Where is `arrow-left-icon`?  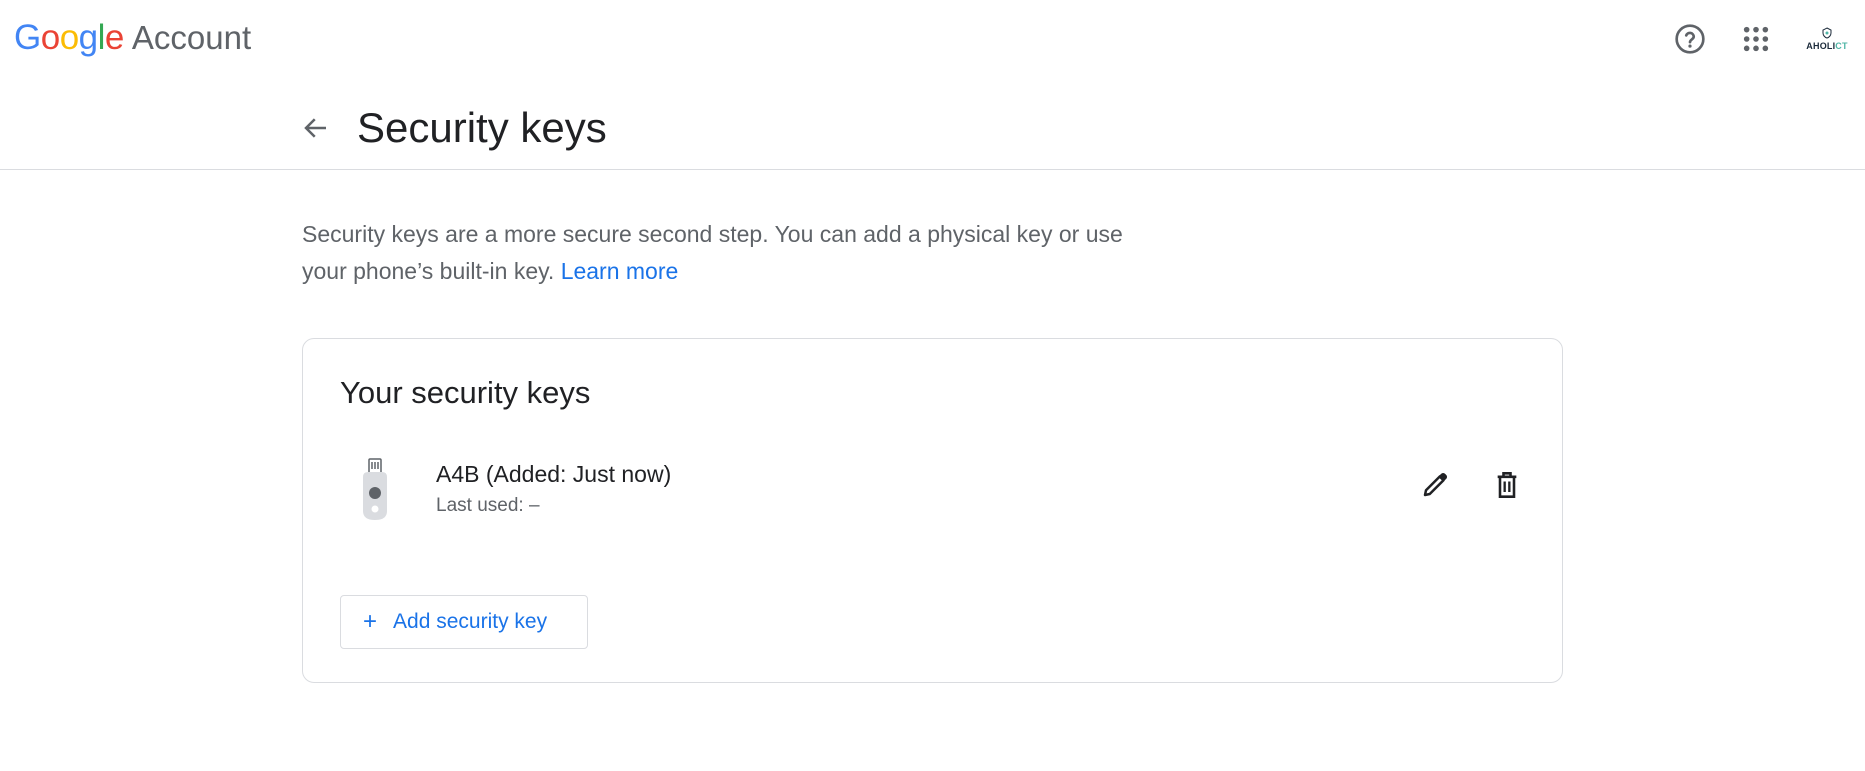
arrow-left-icon is located at coordinates (315, 128).